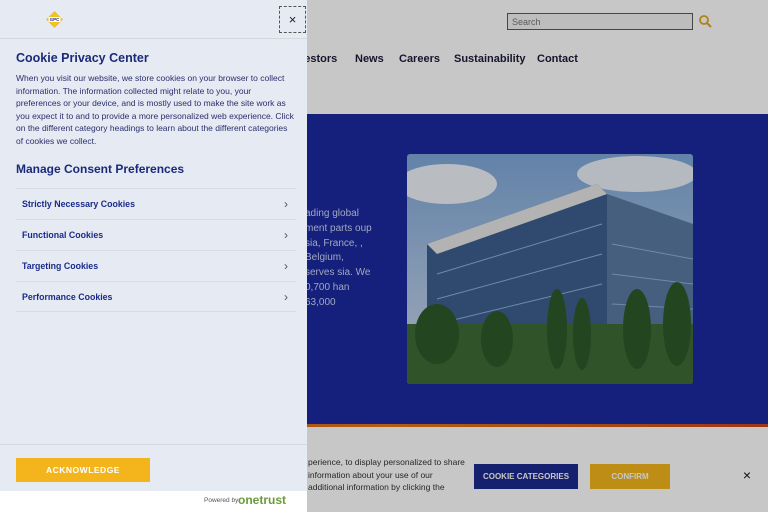 Image resolution: width=768 pixels, height=512 pixels. I want to click on onetrust-logo: onetrust, so click(262, 500).